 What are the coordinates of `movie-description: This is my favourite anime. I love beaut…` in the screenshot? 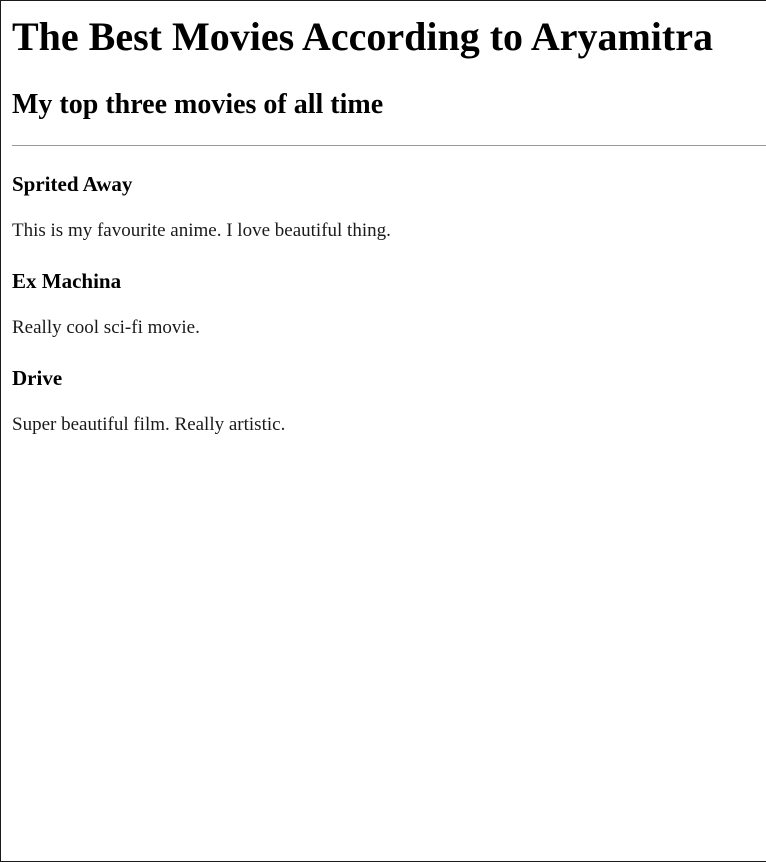 It's located at (201, 230).